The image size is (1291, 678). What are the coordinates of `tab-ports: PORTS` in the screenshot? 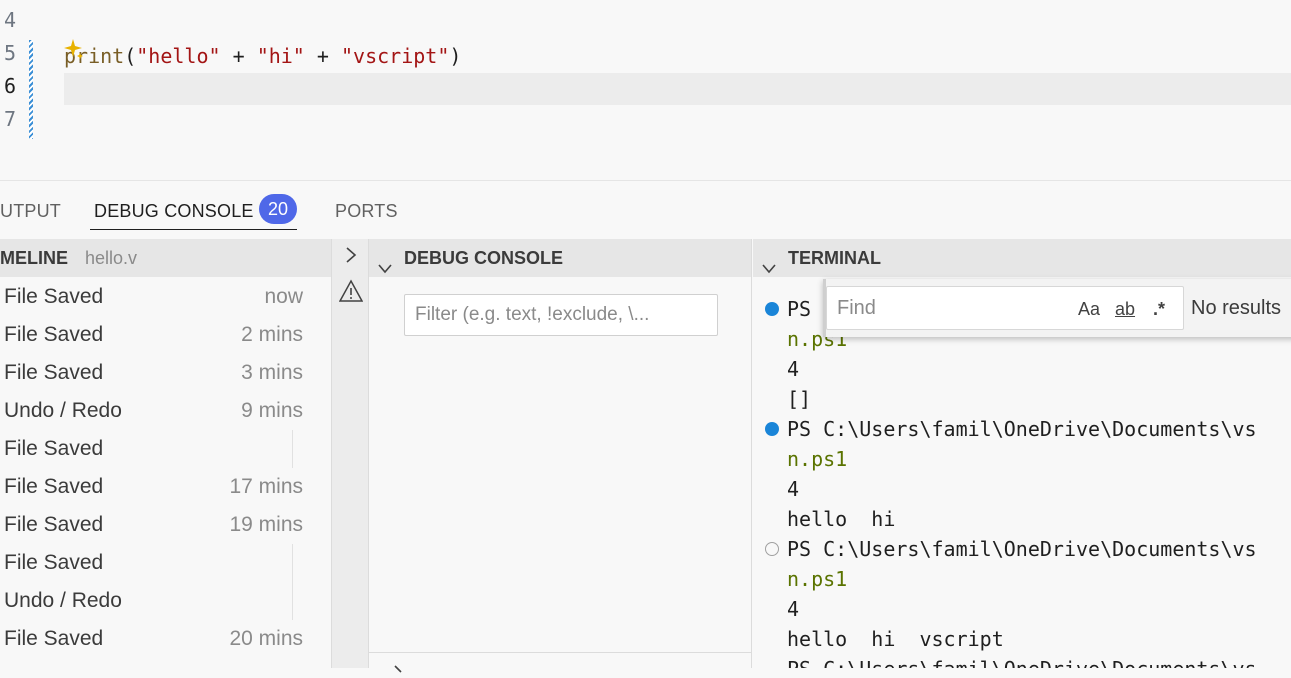 It's located at (366, 213).